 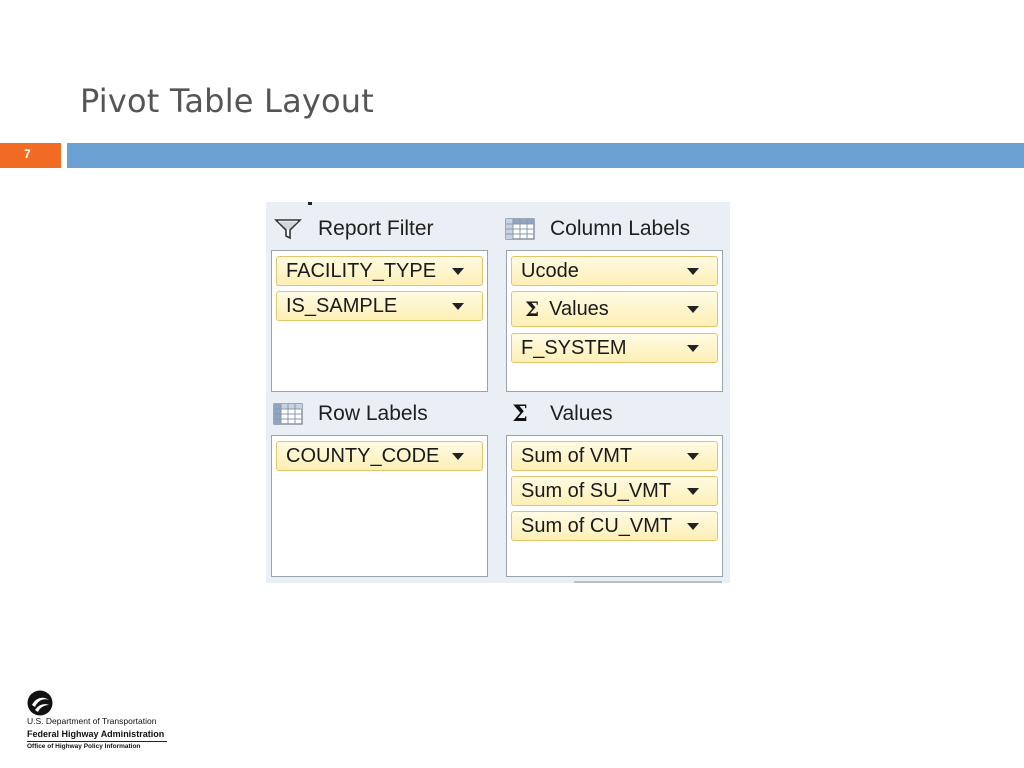 I want to click on report-filter-label: Report Filter, so click(x=376, y=228).